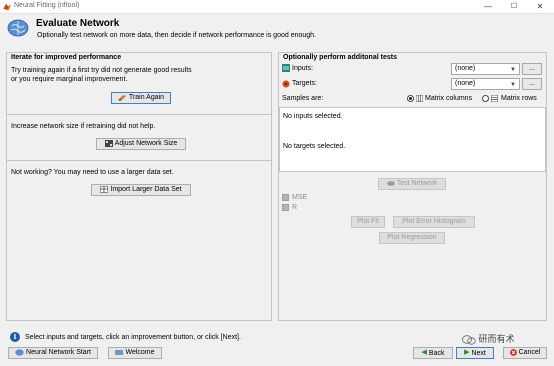  What do you see at coordinates (277, 7) in the screenshot?
I see `window-titlebar: Neural Fitting (nftool) — ☐ ✕` at bounding box center [277, 7].